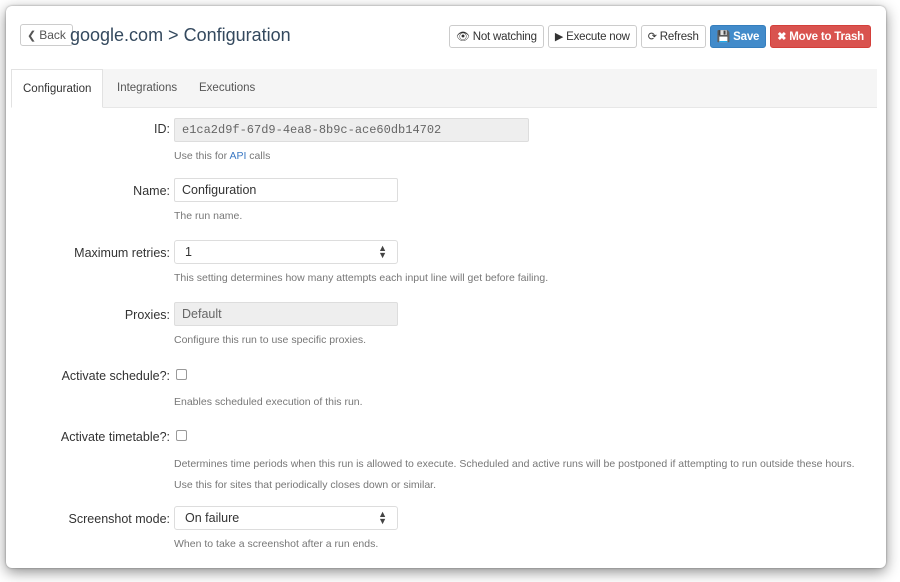 The width and height of the screenshot is (900, 582). Describe the element at coordinates (202, 156) in the screenshot. I see `id-help-prefix: Use this for` at that location.